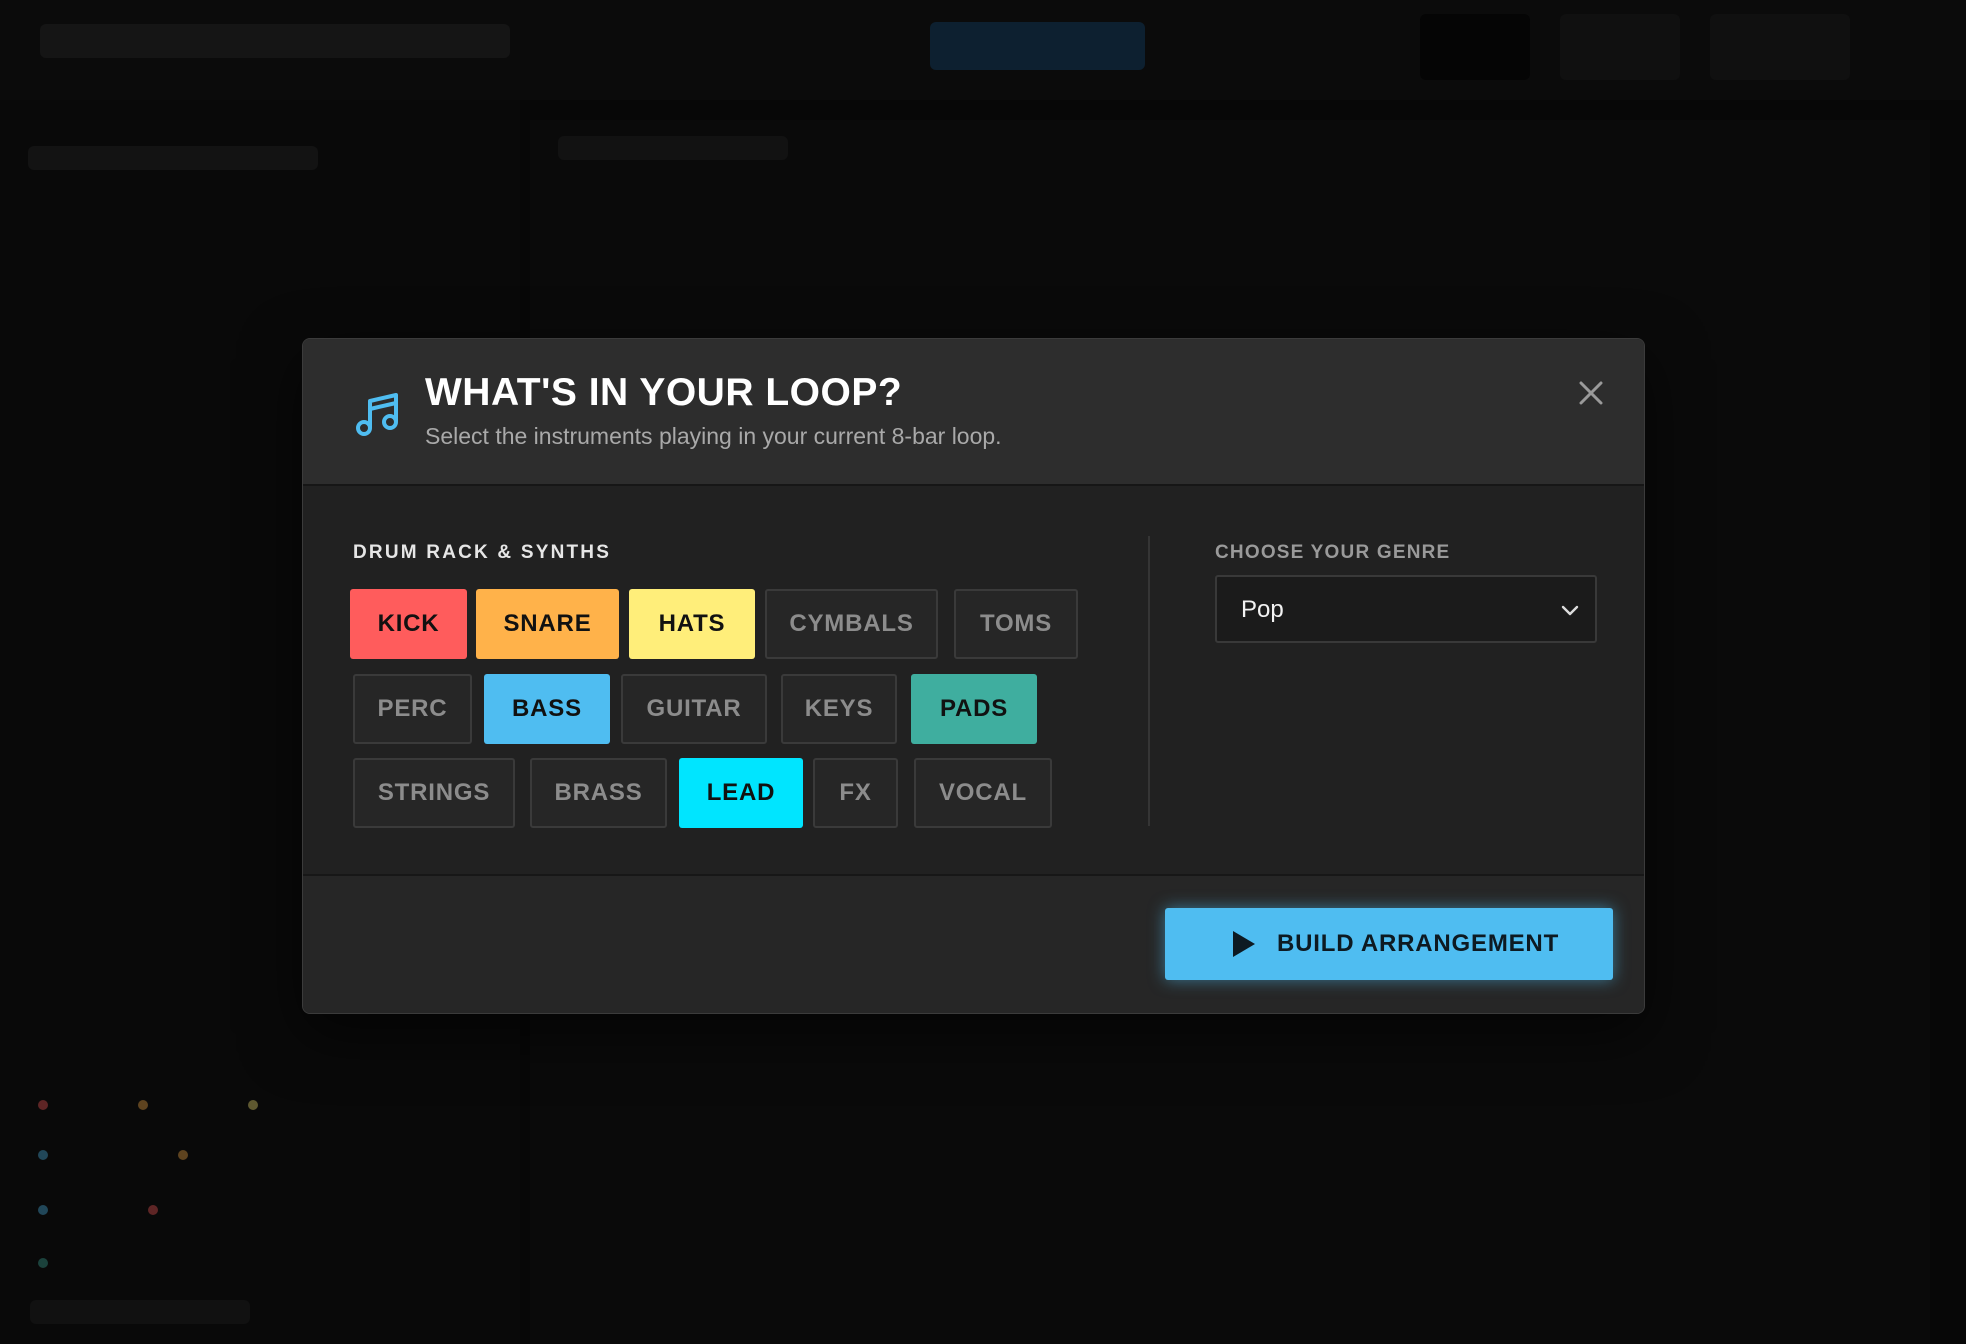 The width and height of the screenshot is (1966, 1344). I want to click on app-topbar, so click(983, 50).